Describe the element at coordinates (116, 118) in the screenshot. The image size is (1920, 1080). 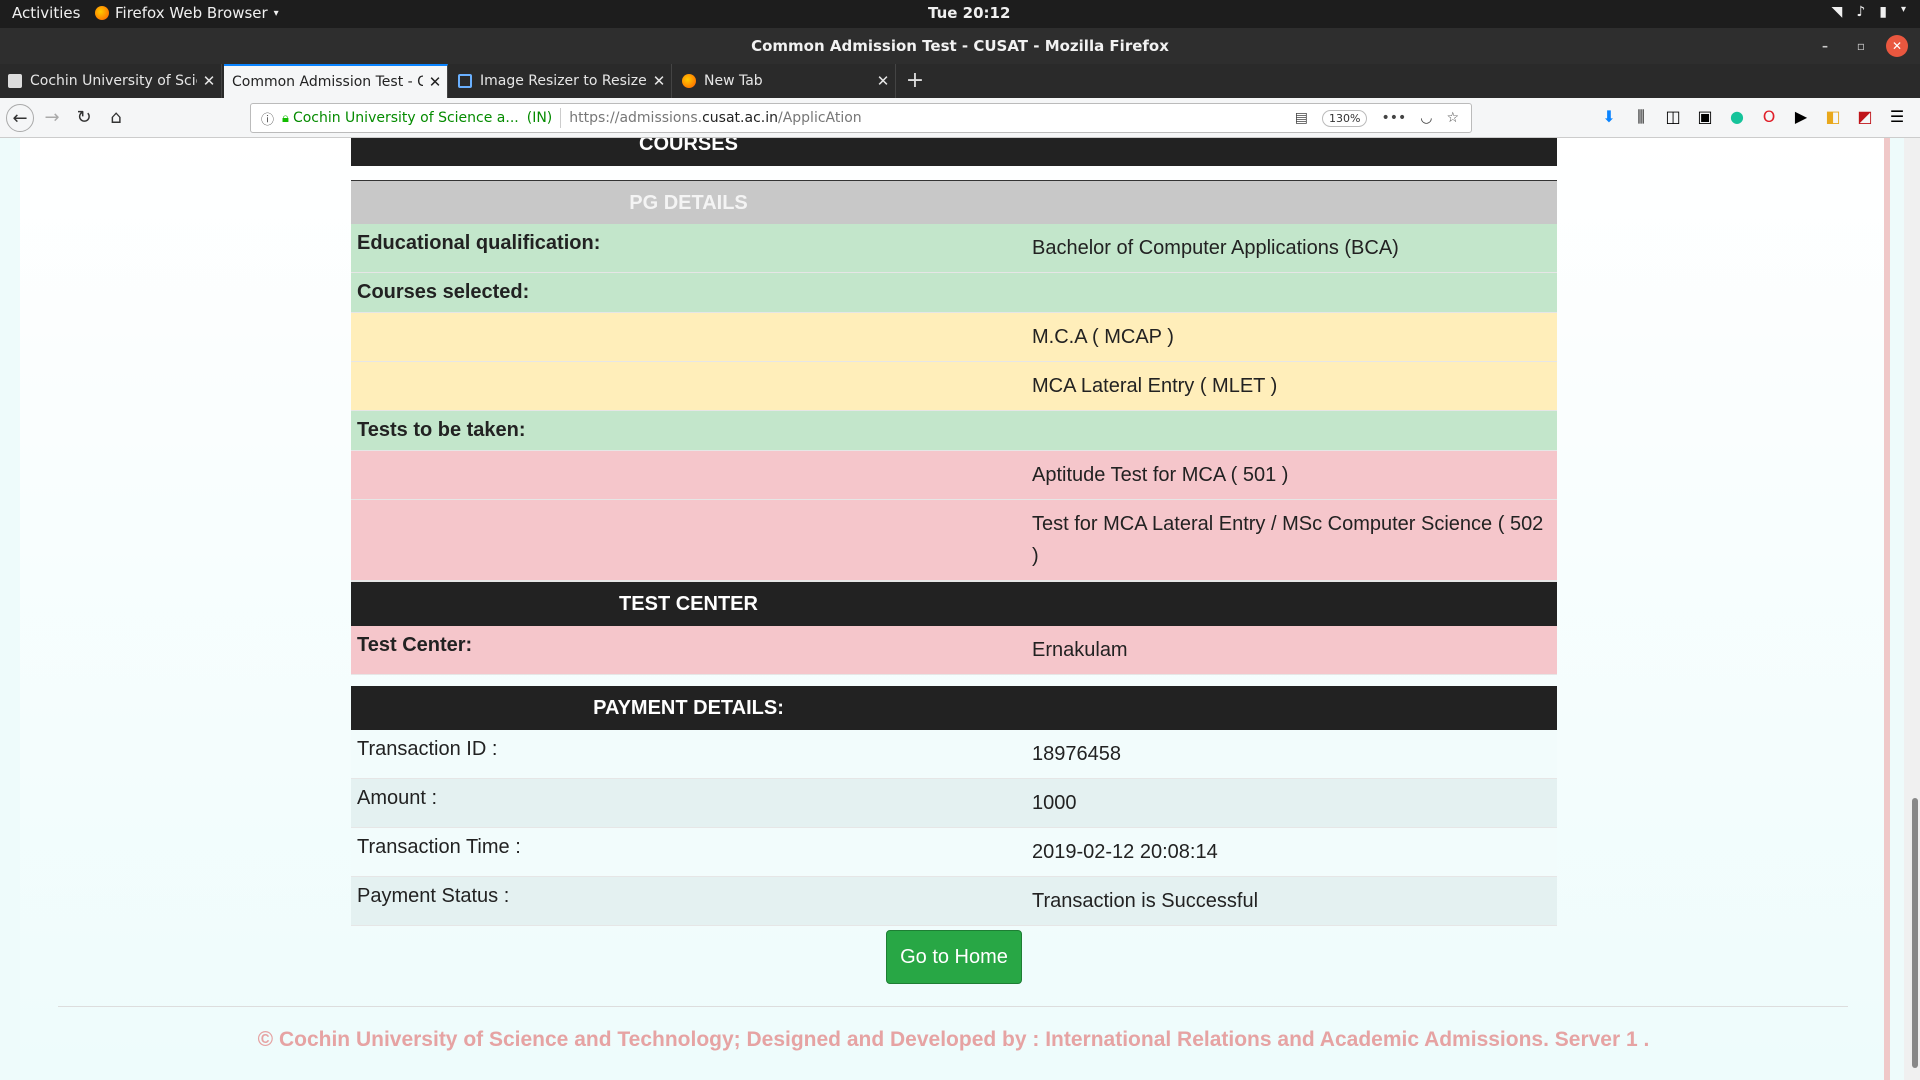
I see `home-icon: ⌂` at that location.